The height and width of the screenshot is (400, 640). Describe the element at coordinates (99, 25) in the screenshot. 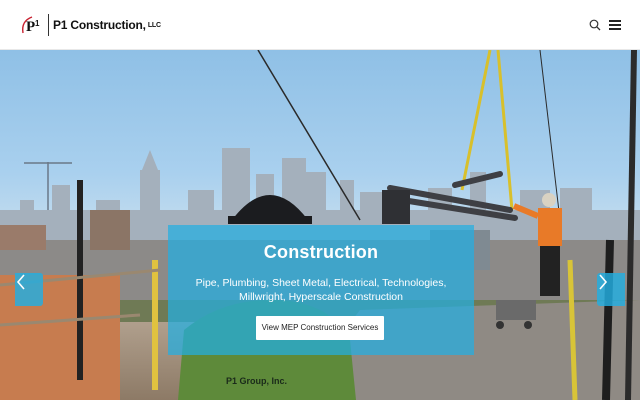

I see `brand-name: P1 Construction,` at that location.